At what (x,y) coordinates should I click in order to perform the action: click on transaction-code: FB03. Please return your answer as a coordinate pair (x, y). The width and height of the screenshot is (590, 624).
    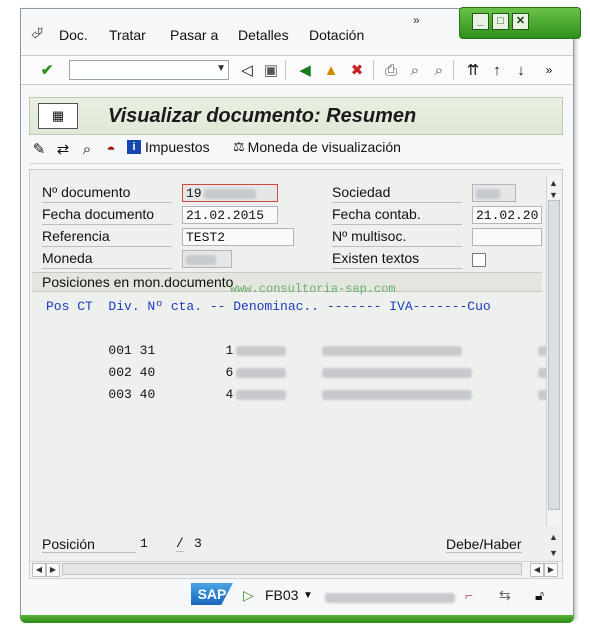
    Looking at the image, I should click on (282, 595).